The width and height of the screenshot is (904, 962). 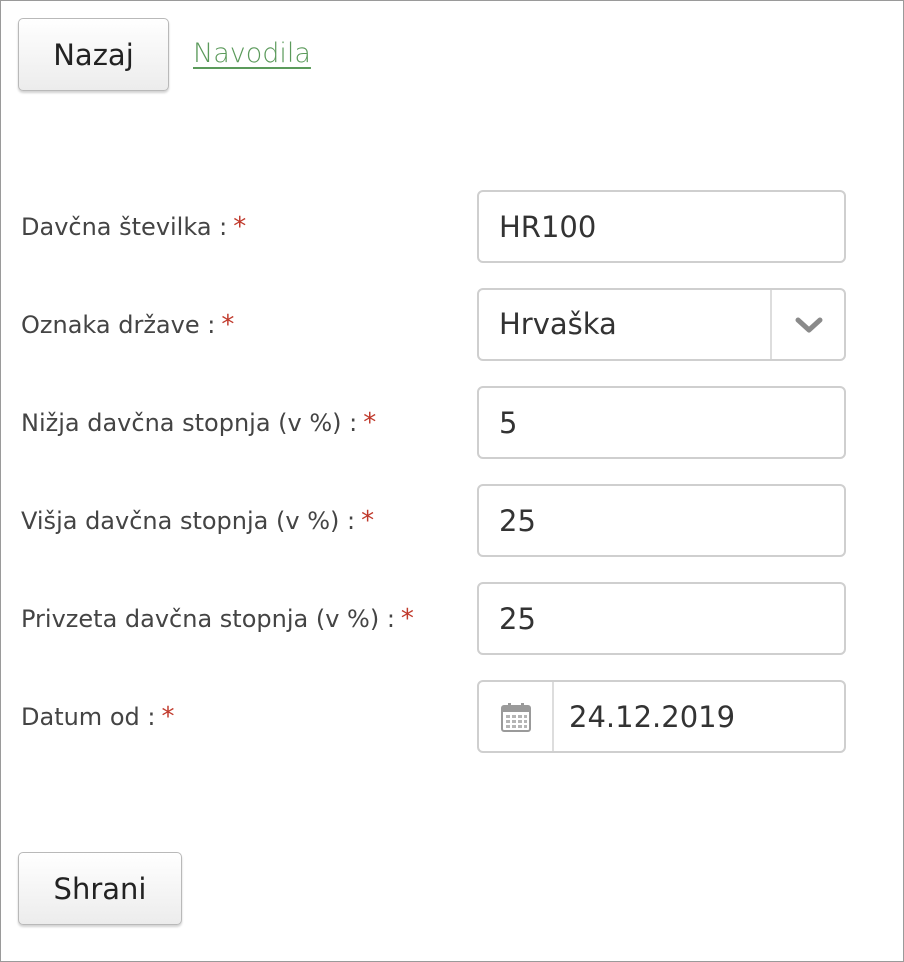 I want to click on default-rate-label-text: Privzeta davčna stopnja (v %) :, so click(x=208, y=619).